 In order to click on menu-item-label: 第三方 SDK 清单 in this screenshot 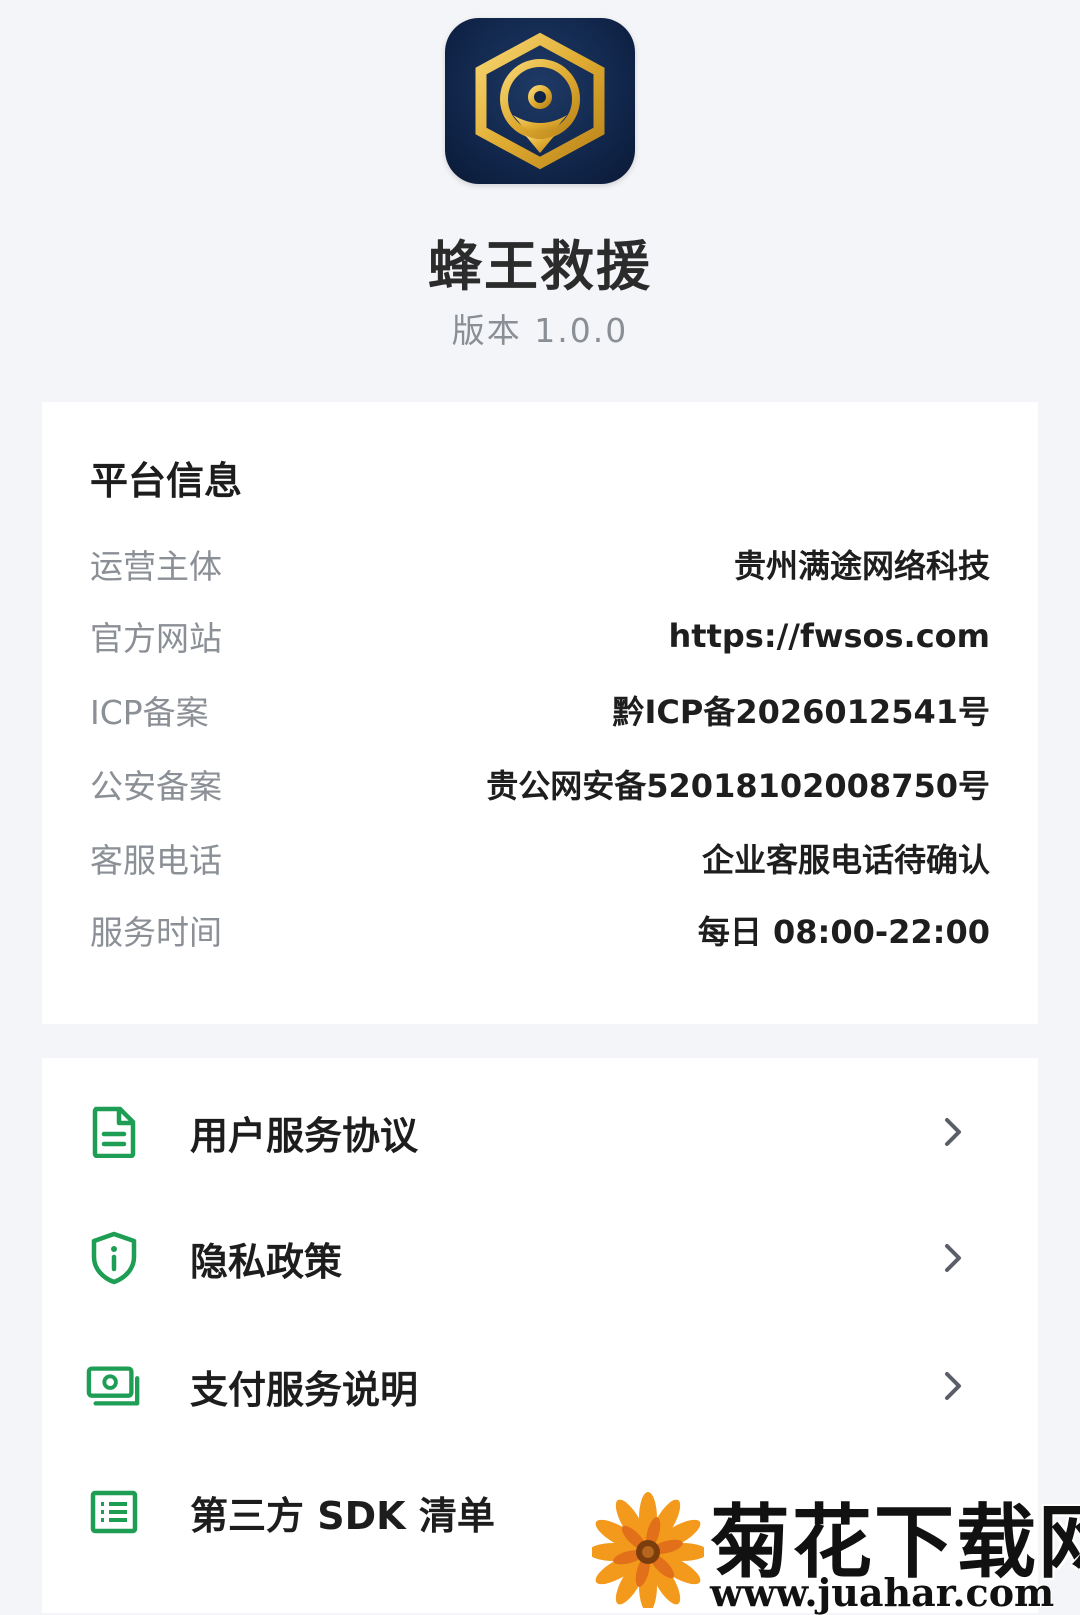, I will do `click(342, 1515)`.